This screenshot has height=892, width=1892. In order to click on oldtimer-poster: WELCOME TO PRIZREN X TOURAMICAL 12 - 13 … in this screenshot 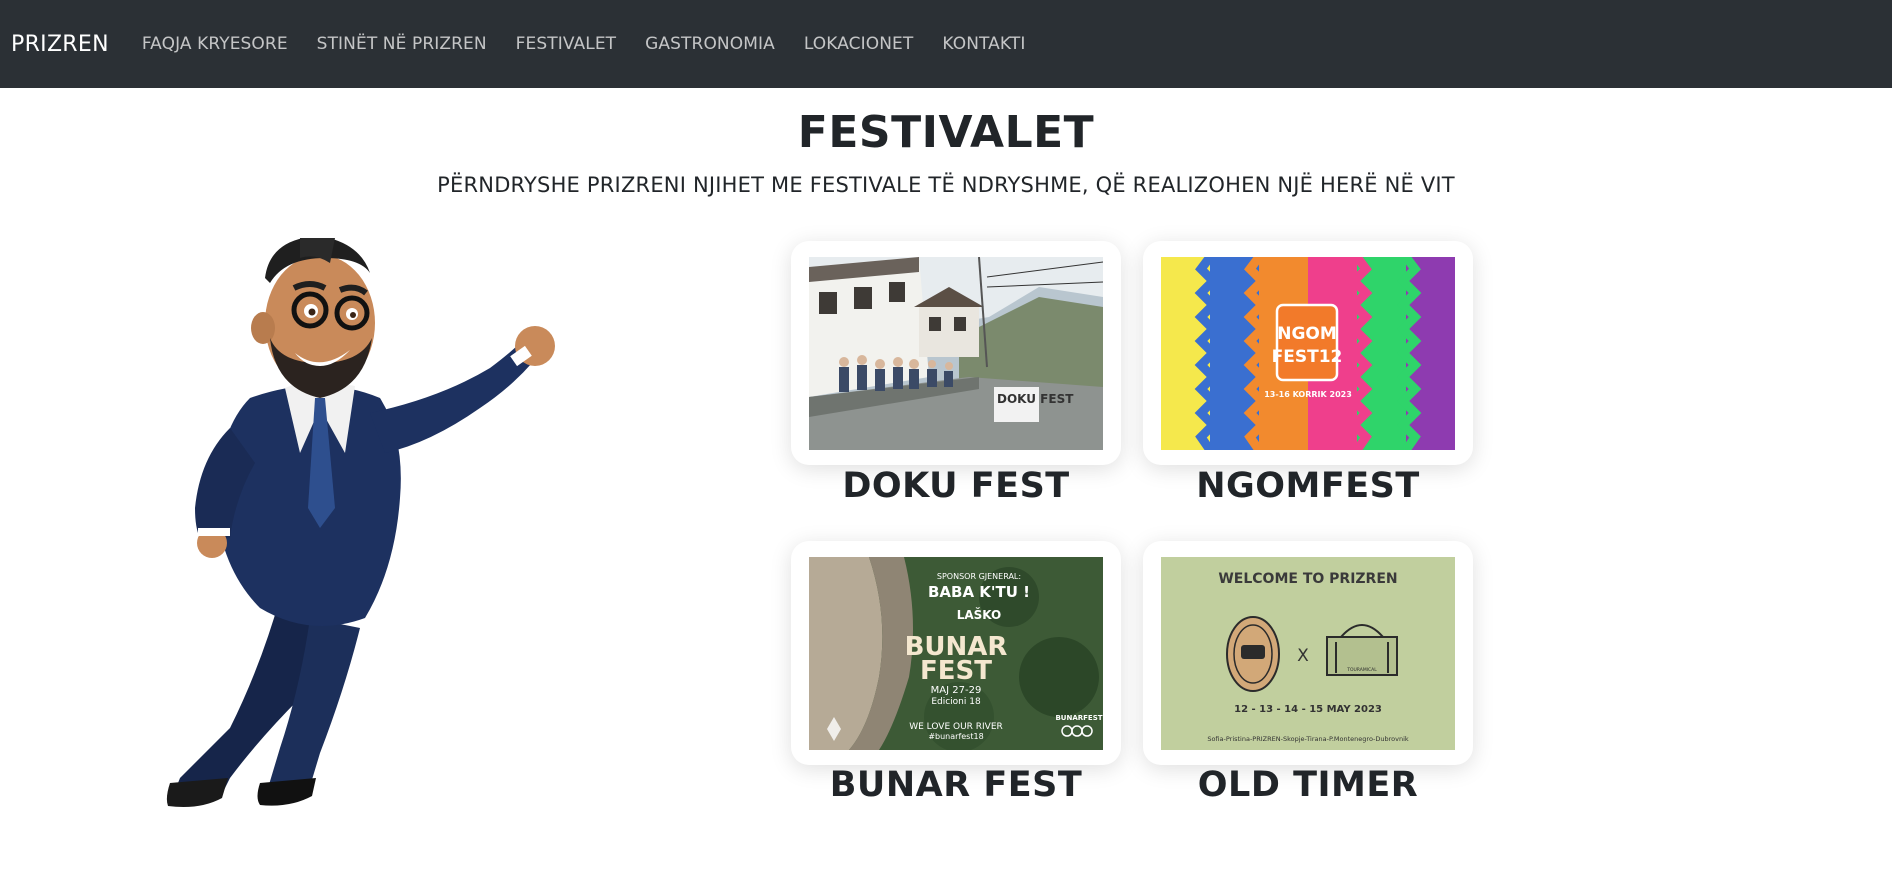, I will do `click(1308, 653)`.